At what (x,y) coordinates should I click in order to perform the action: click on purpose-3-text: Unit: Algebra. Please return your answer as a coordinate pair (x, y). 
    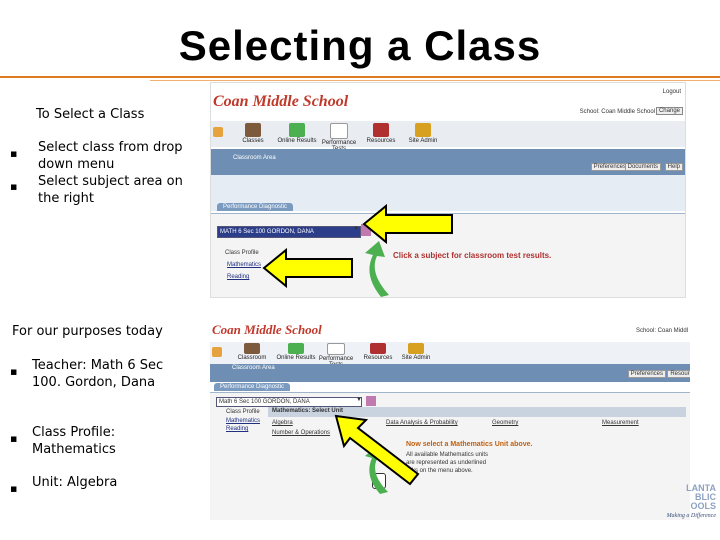
    Looking at the image, I should click on (75, 482).